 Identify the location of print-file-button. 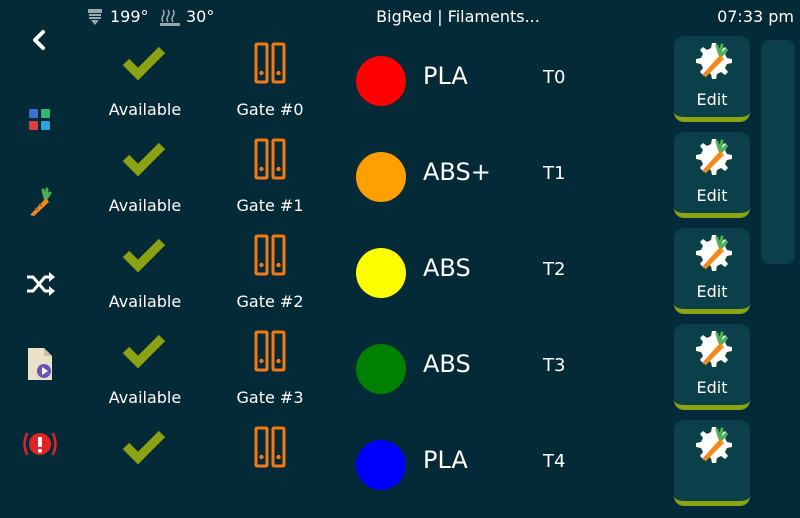
(40, 364).